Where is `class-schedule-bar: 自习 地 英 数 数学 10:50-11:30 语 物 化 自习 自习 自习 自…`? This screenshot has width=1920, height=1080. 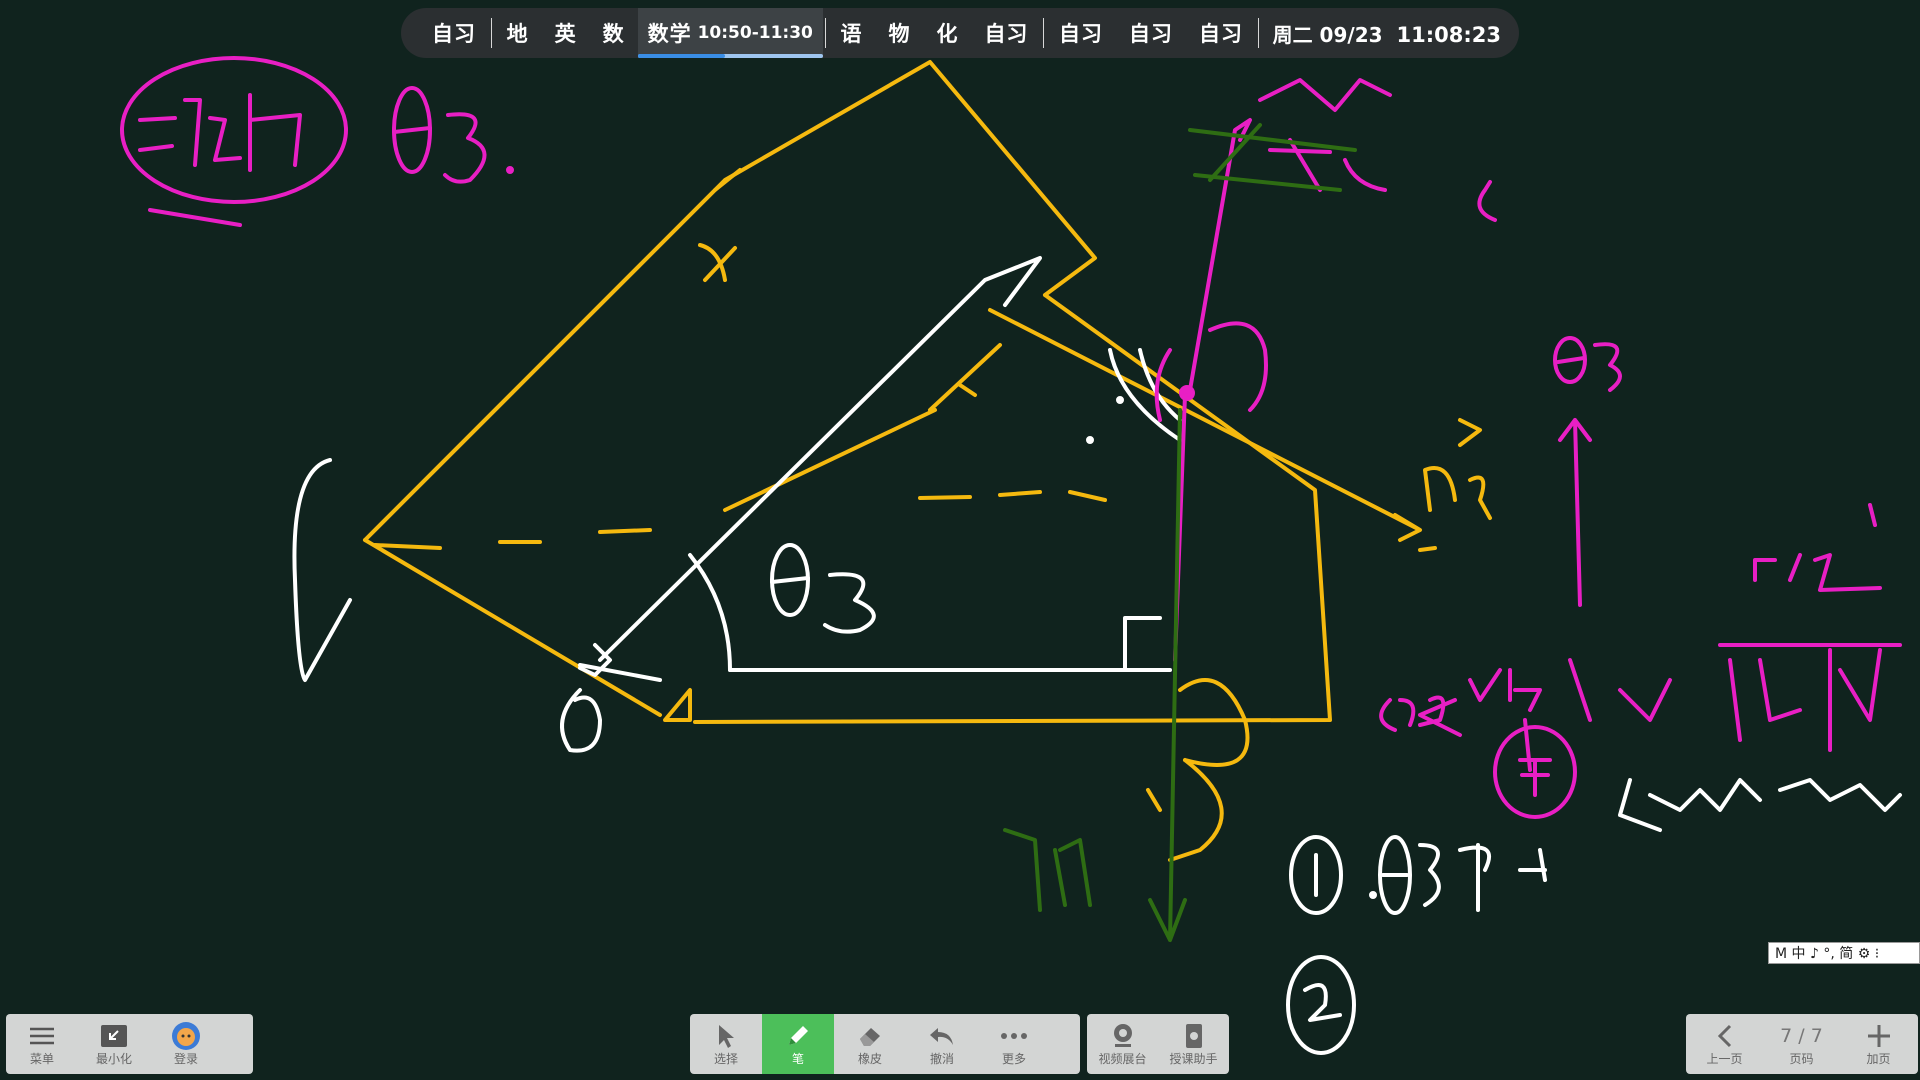 class-schedule-bar: 自习 地 英 数 数学 10:50-11:30 语 物 化 自习 自习 自习 自… is located at coordinates (960, 33).